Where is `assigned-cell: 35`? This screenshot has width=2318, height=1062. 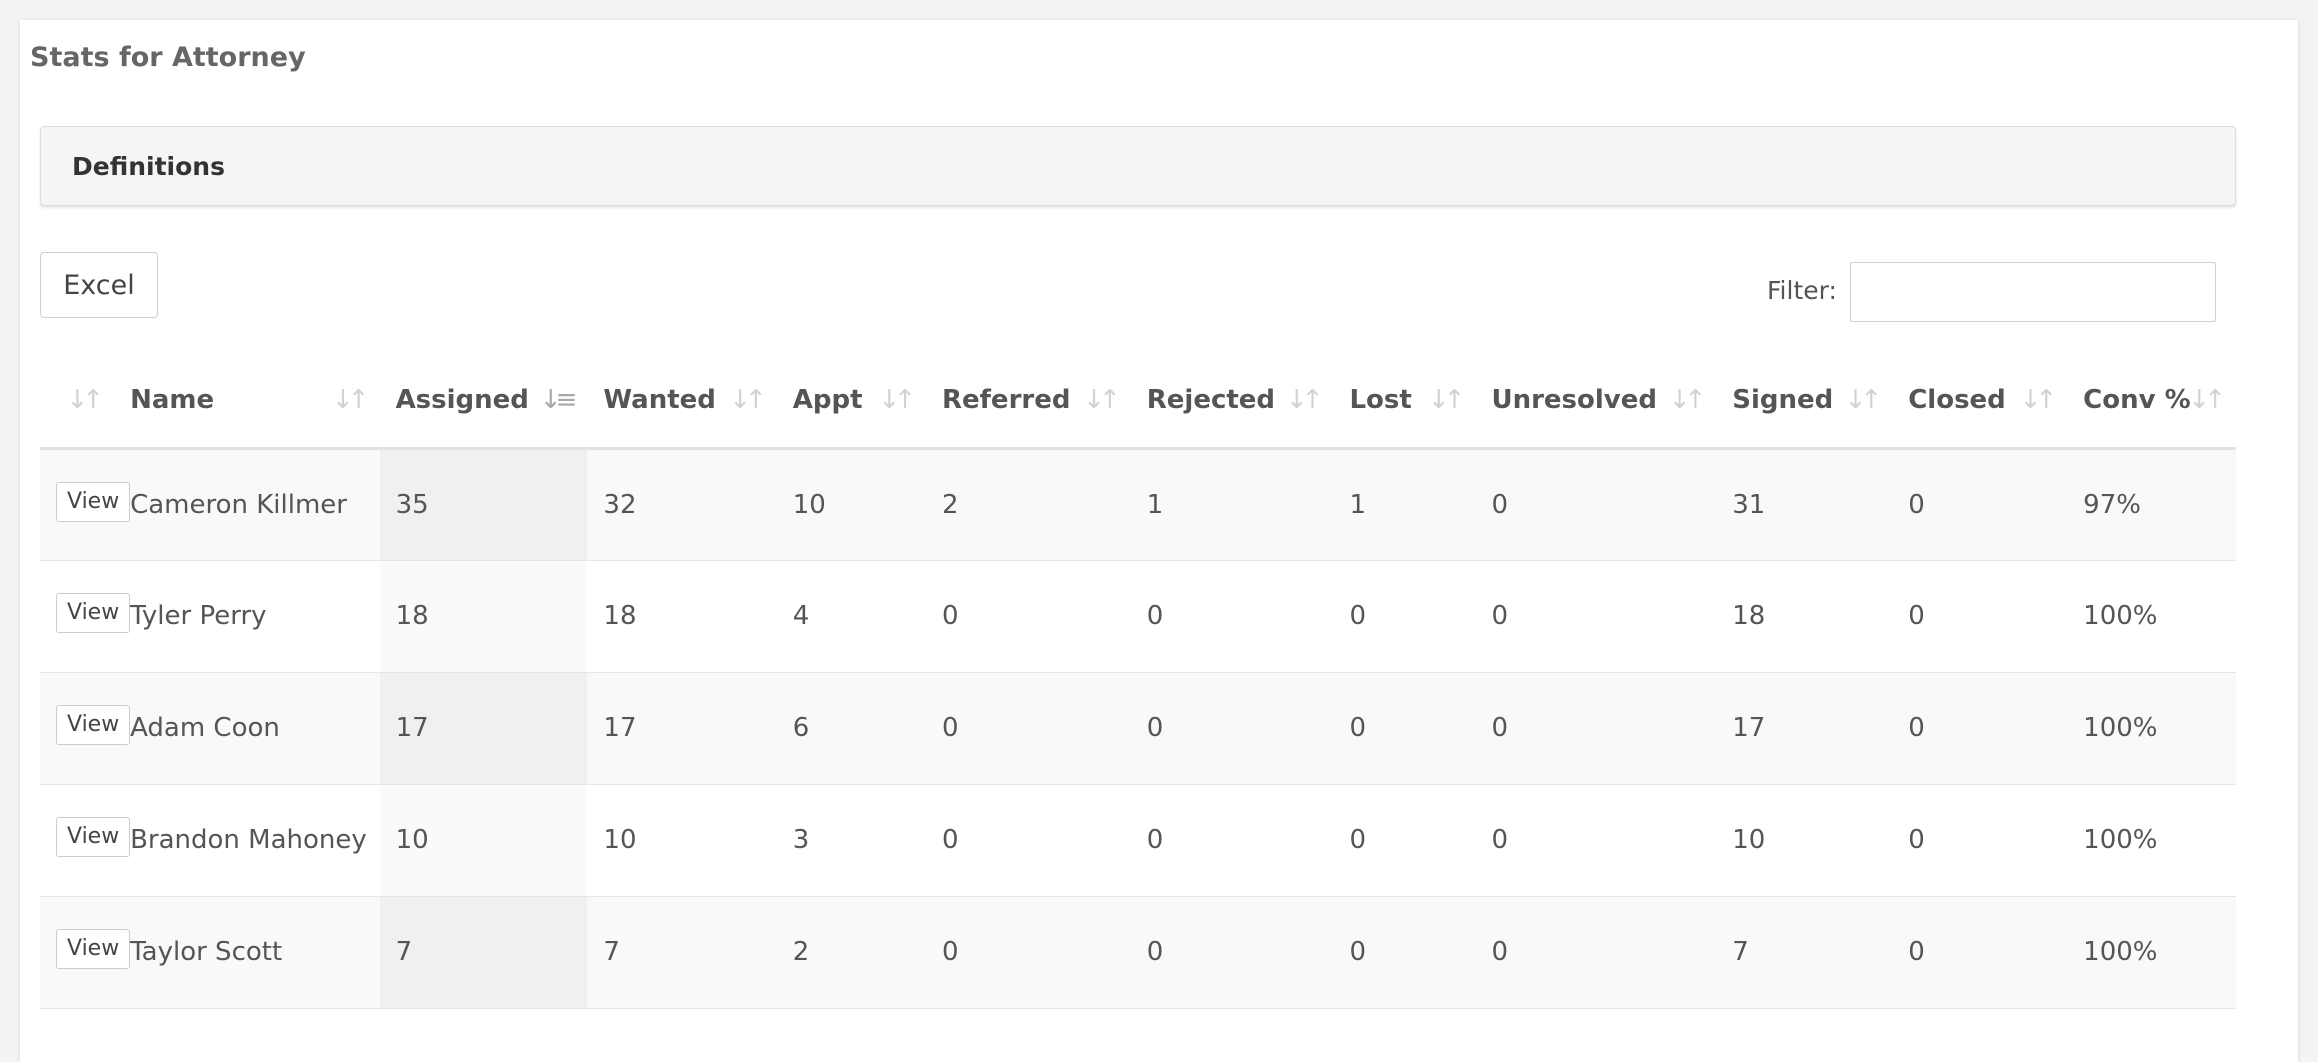 assigned-cell: 35 is located at coordinates (483, 504).